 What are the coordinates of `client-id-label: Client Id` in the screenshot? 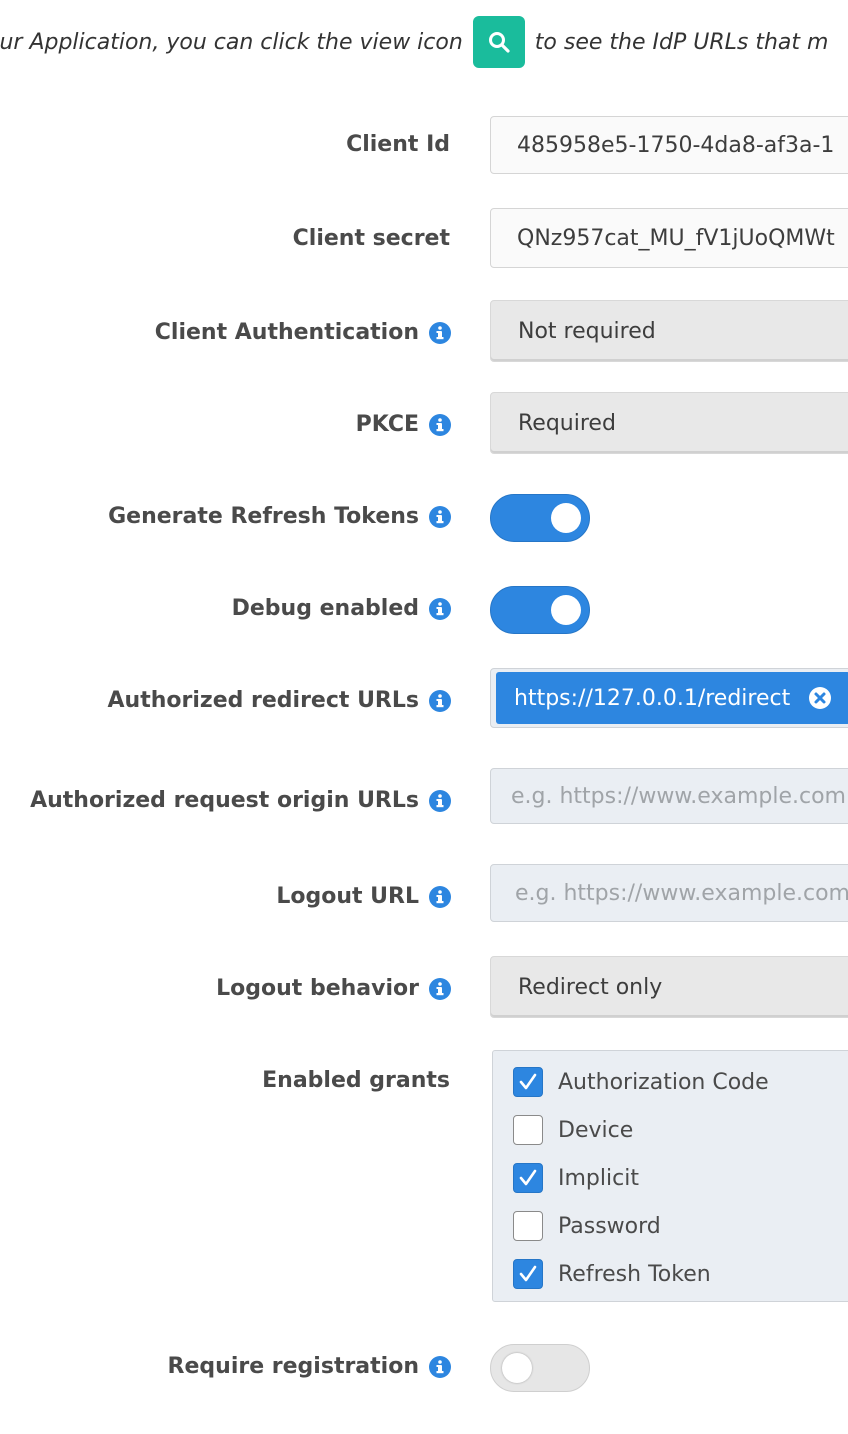 It's located at (398, 144).